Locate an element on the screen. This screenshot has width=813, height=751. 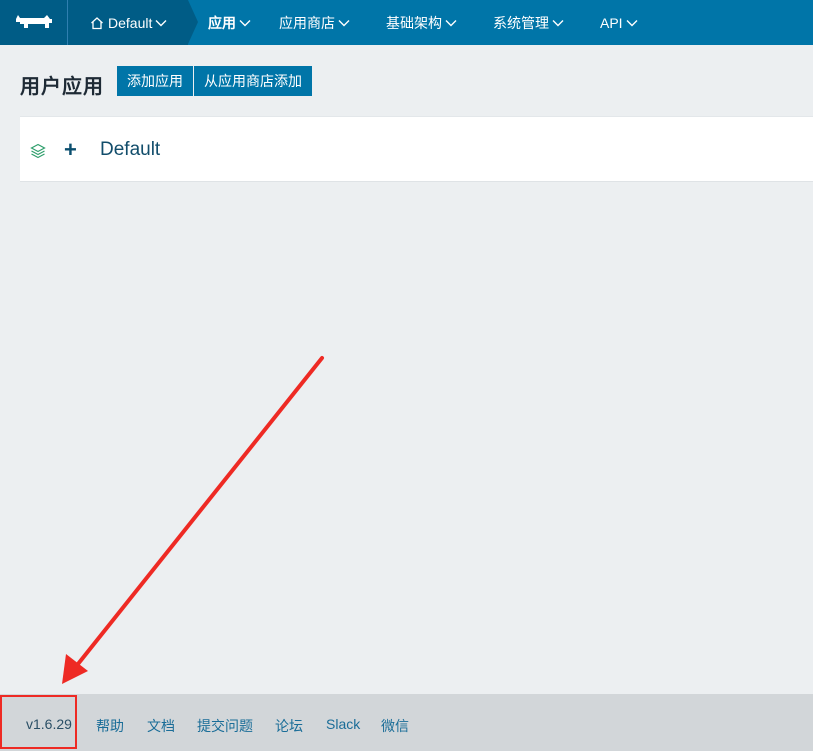
rancher-logo is located at coordinates (34, 22).